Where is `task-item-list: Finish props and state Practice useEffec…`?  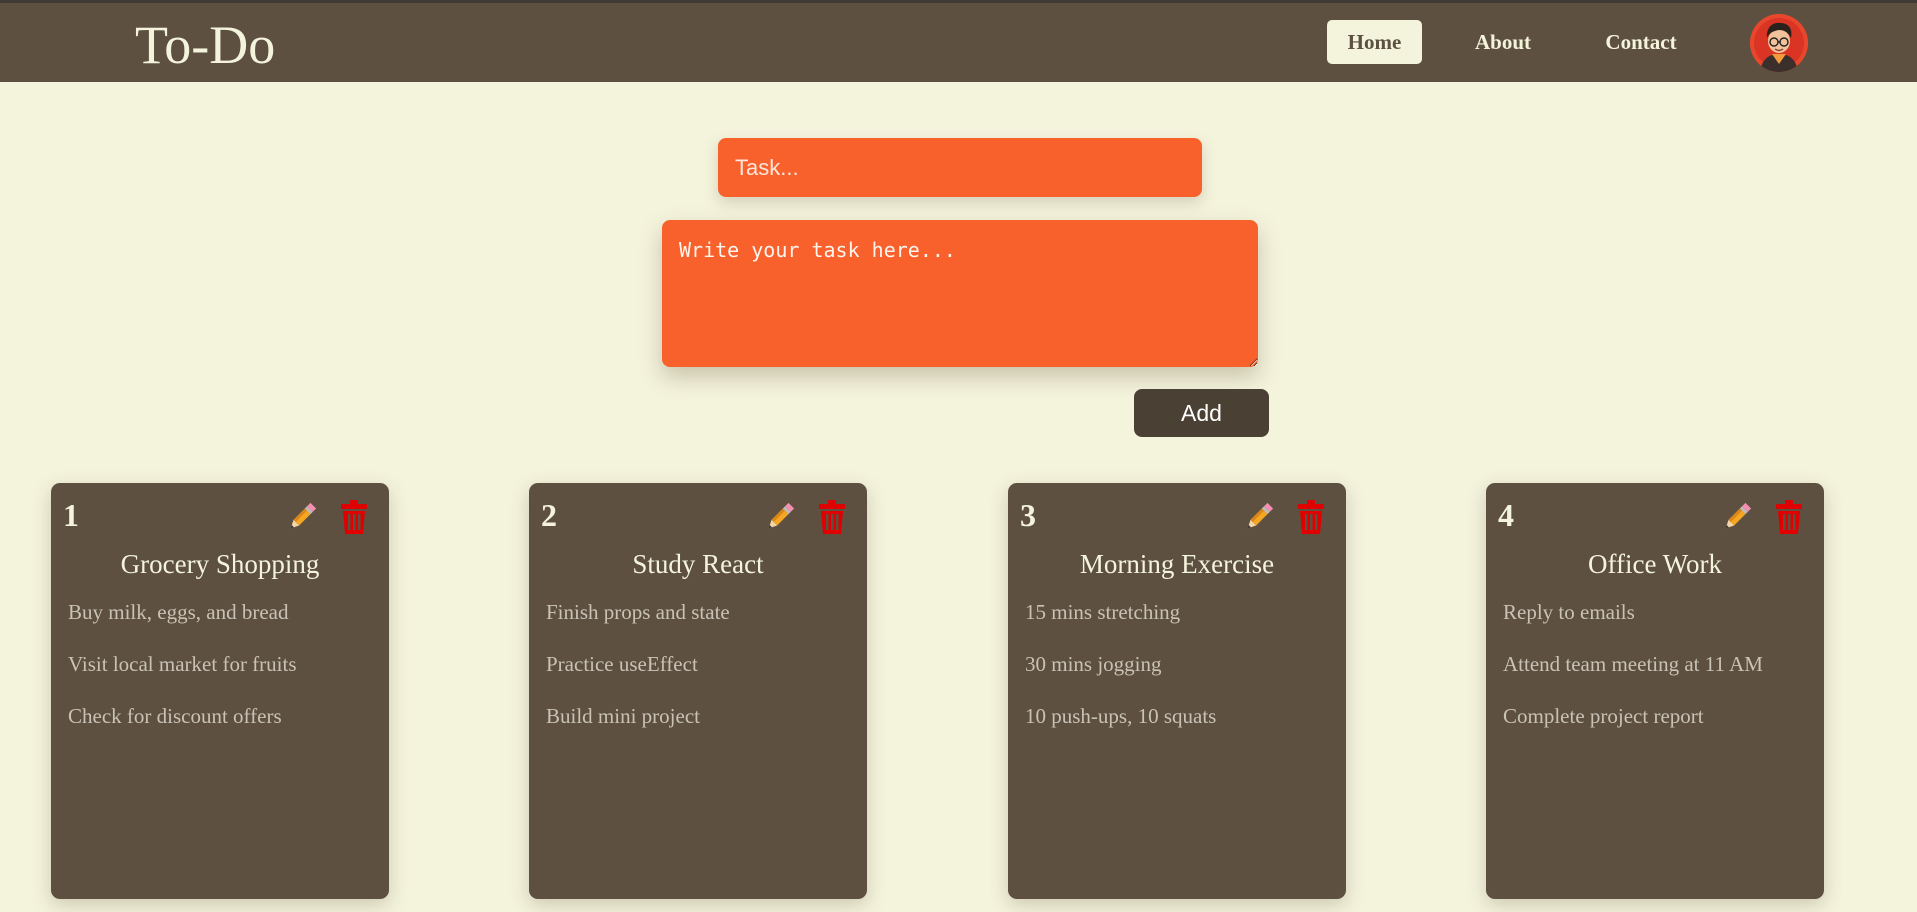 task-item-list: Finish props and state Practice useEffec… is located at coordinates (638, 678).